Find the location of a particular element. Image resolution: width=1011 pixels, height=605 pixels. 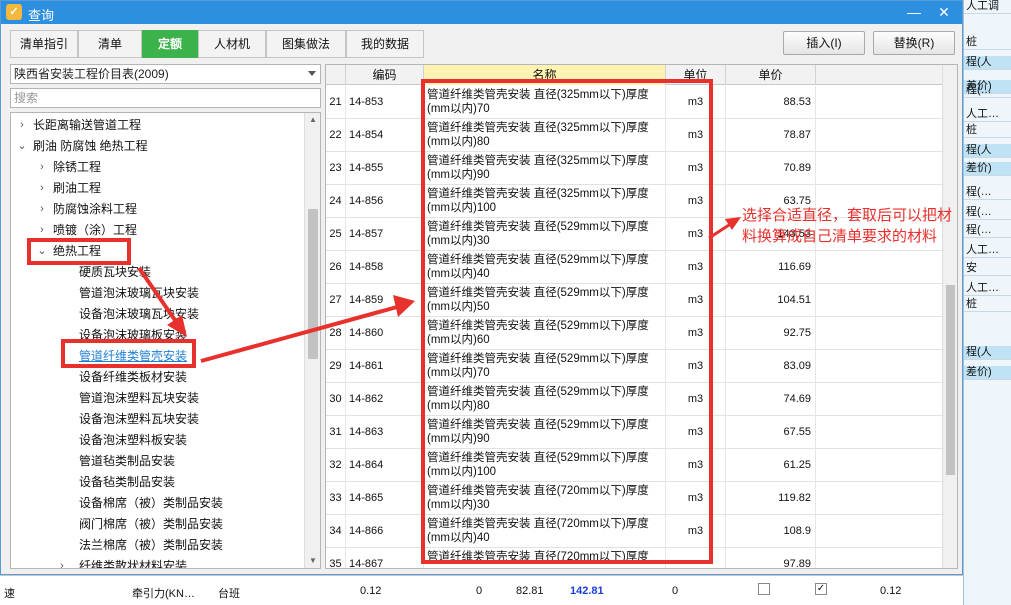

arrow-grid-to-note is located at coordinates (719, 231).